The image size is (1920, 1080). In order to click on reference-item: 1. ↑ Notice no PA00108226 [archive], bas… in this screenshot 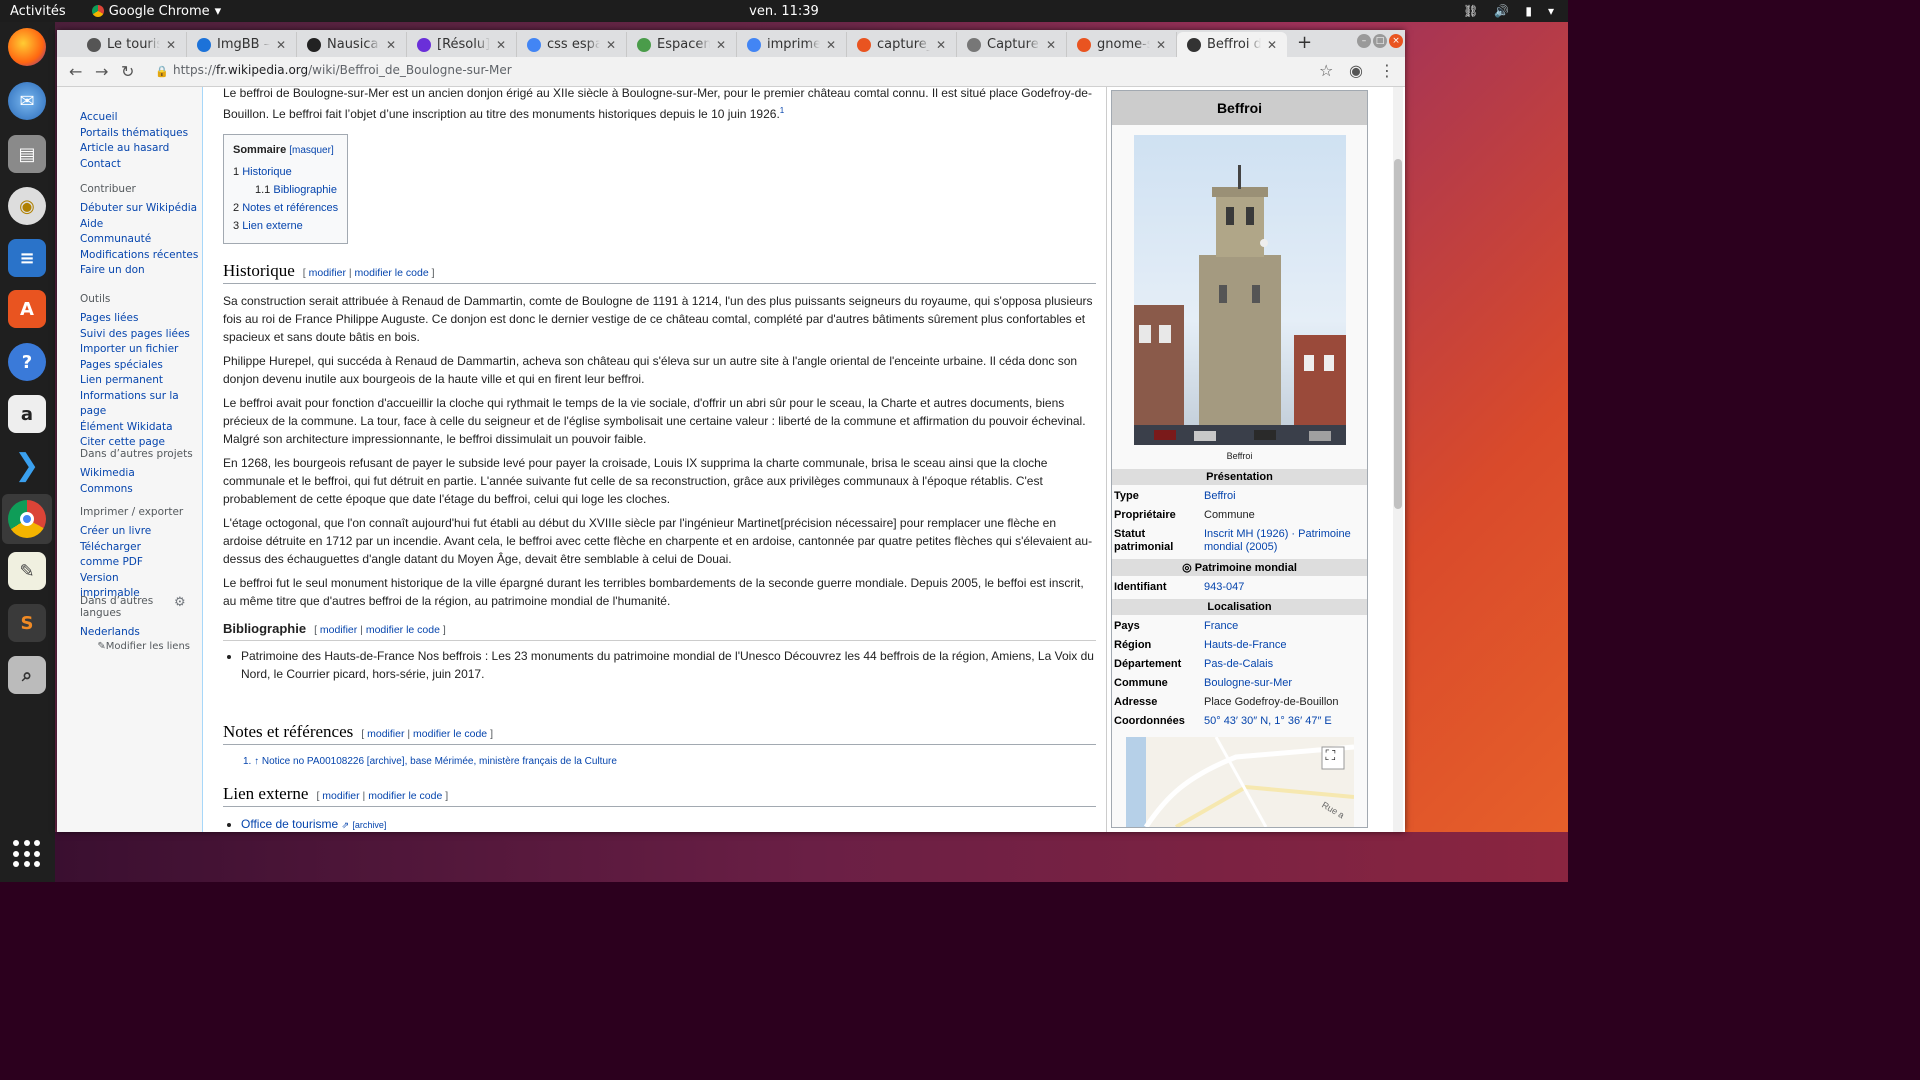, I will do `click(669, 762)`.